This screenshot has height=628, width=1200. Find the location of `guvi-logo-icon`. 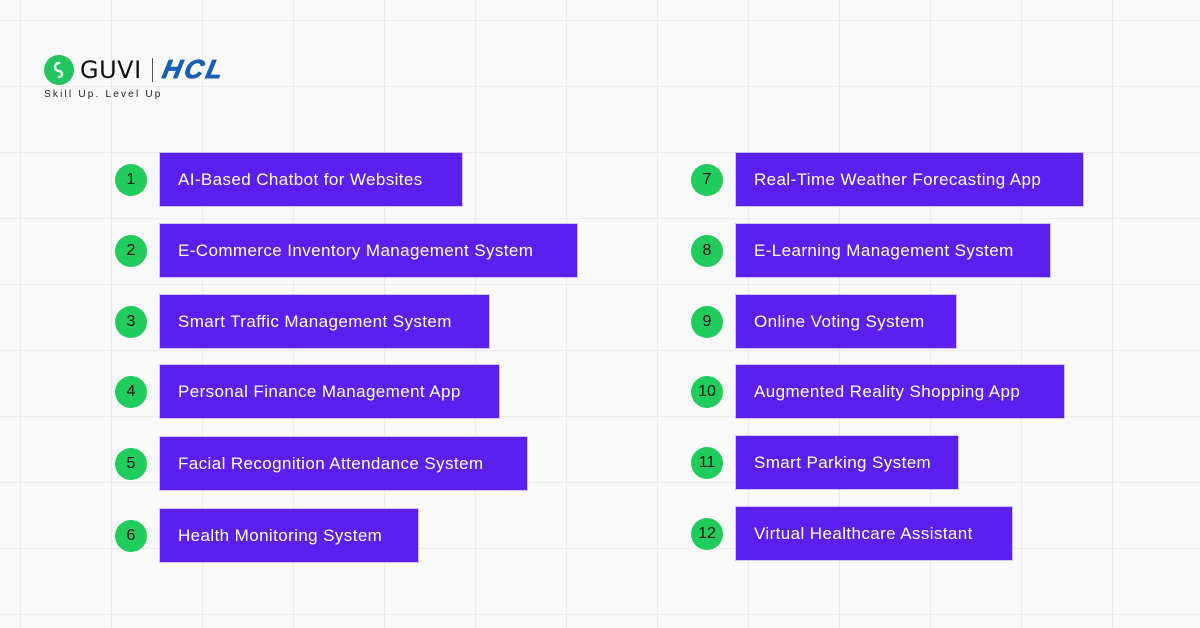

guvi-logo-icon is located at coordinates (59, 69).